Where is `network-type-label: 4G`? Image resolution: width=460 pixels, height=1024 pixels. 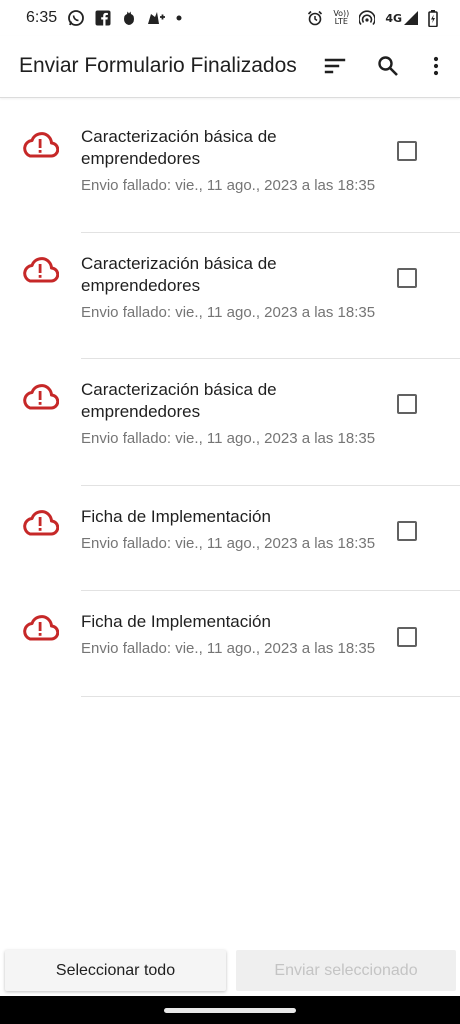 network-type-label: 4G is located at coordinates (393, 18).